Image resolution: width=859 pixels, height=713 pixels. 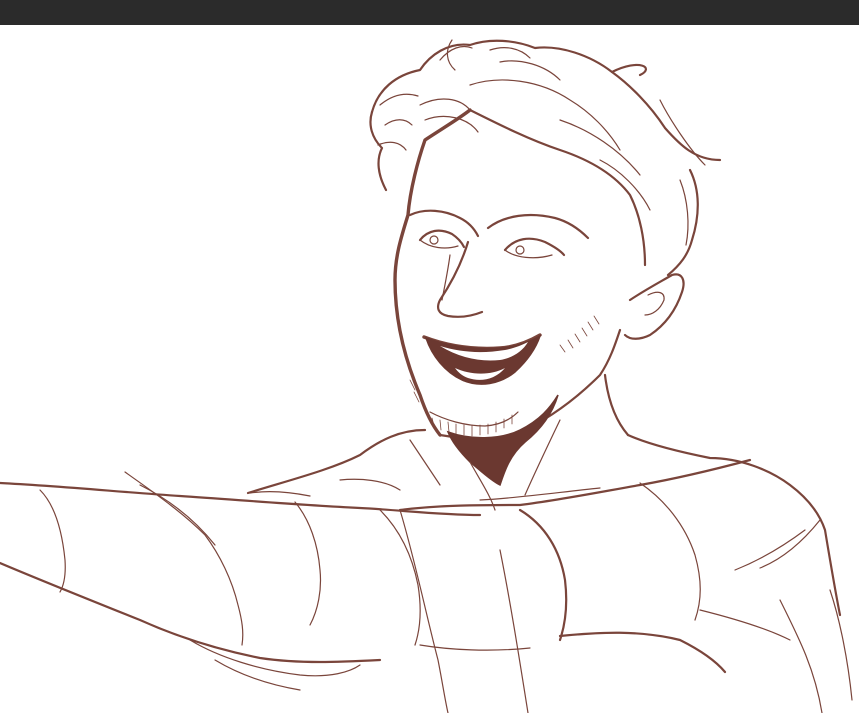 What do you see at coordinates (492, 244) in the screenshot?
I see `eyes` at bounding box center [492, 244].